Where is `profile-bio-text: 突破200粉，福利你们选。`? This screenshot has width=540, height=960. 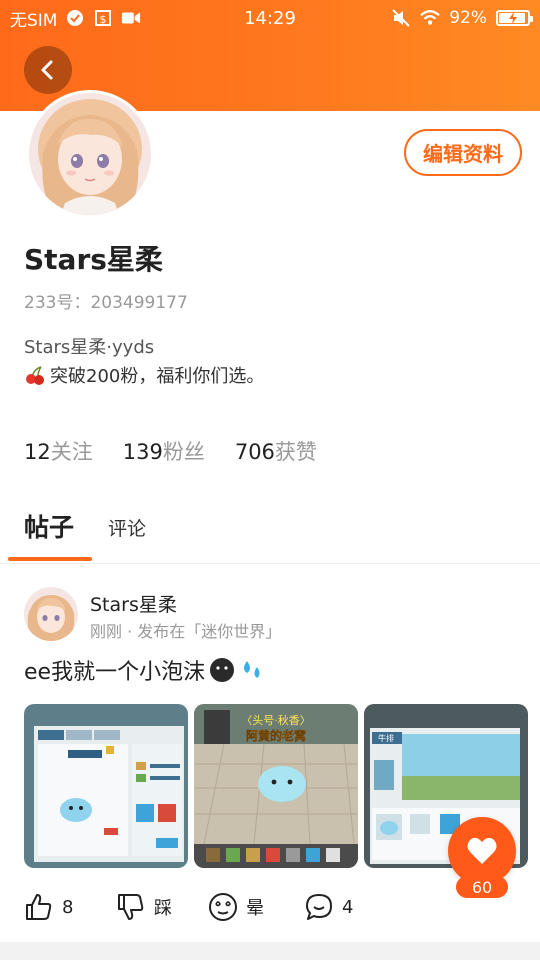
profile-bio-text: 突破200粉，福利你们选。 is located at coordinates (157, 376).